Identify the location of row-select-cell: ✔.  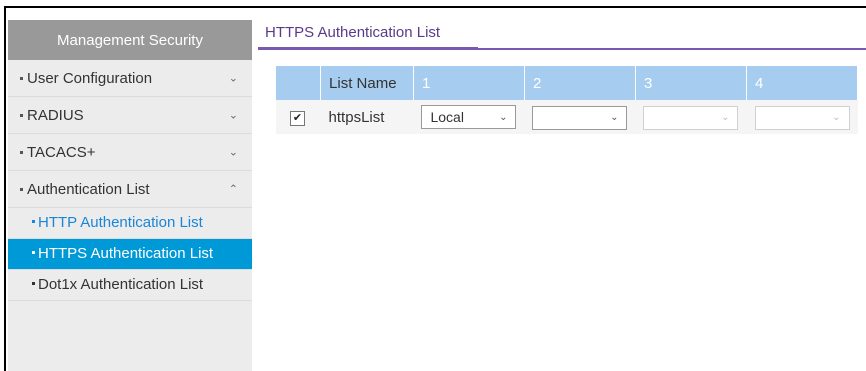
(298, 117).